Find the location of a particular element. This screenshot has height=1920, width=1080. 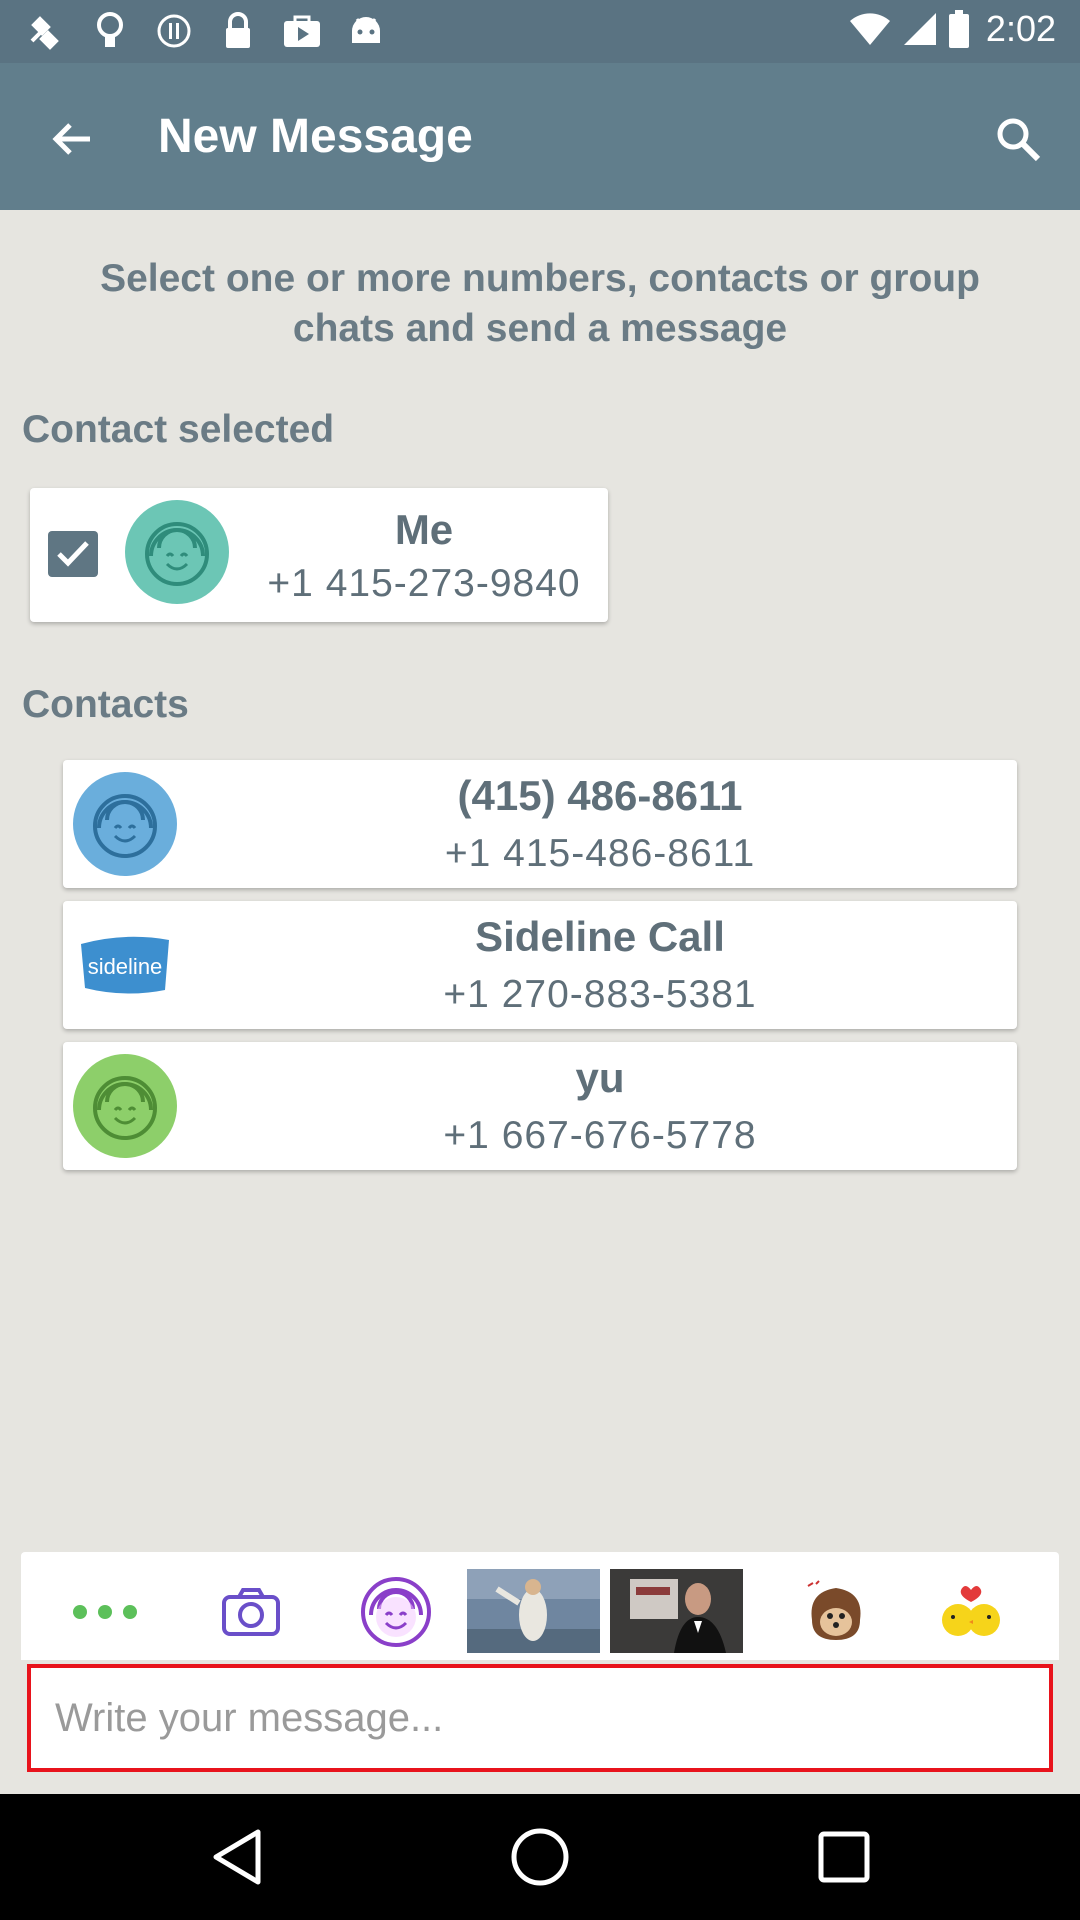

search-icon is located at coordinates (1019, 140).